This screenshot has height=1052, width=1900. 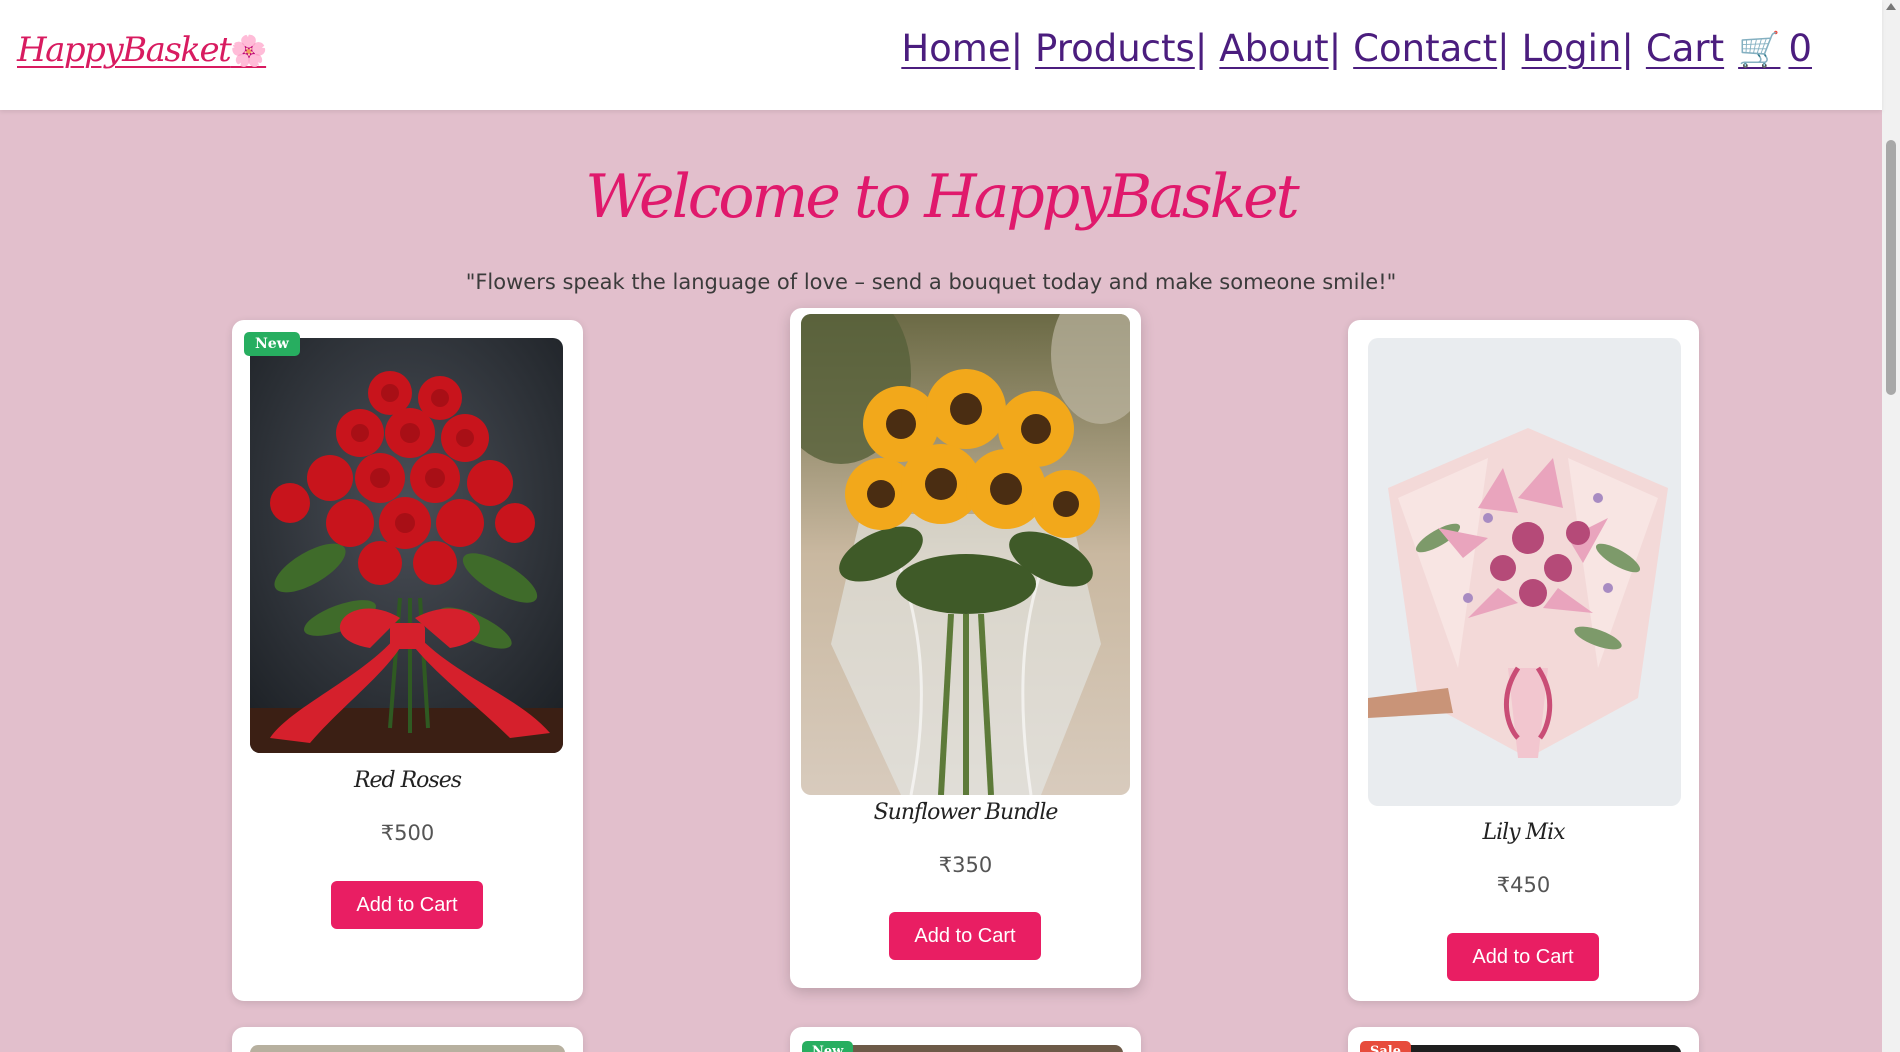 What do you see at coordinates (1524, 572) in the screenshot?
I see `lily-mix-image` at bounding box center [1524, 572].